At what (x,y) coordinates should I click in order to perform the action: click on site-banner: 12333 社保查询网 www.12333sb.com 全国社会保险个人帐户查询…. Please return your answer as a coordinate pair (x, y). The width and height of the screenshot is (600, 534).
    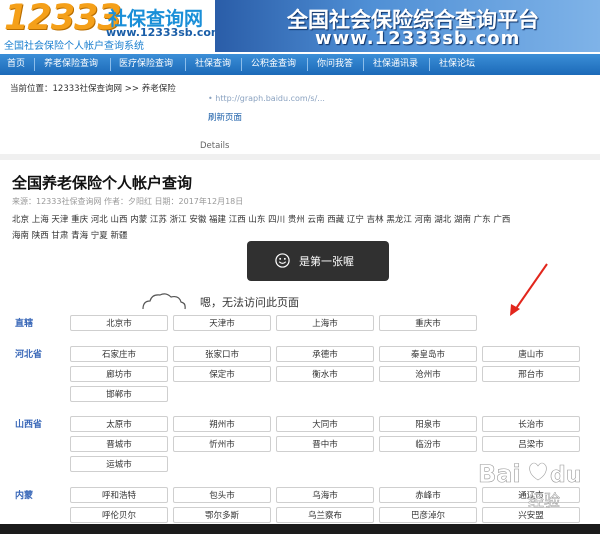
    Looking at the image, I should click on (300, 26).